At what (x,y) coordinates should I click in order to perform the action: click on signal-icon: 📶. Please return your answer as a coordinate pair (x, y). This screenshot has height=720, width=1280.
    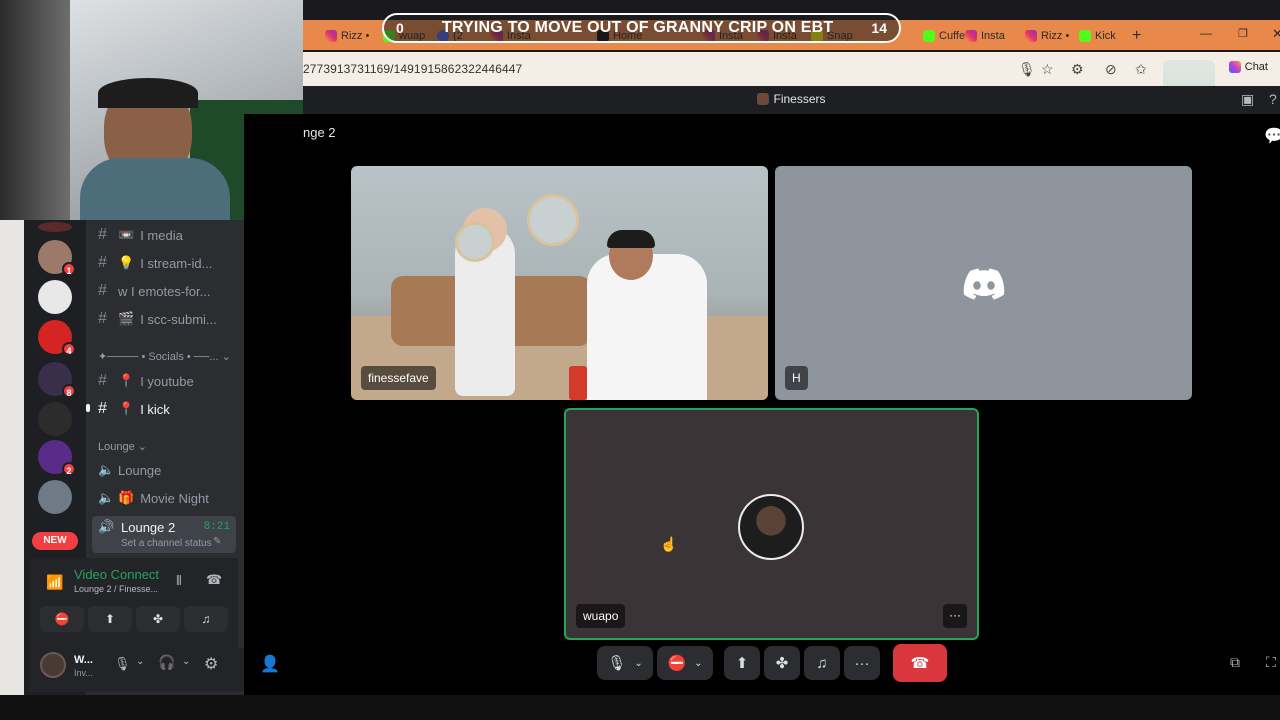
    Looking at the image, I should click on (54, 582).